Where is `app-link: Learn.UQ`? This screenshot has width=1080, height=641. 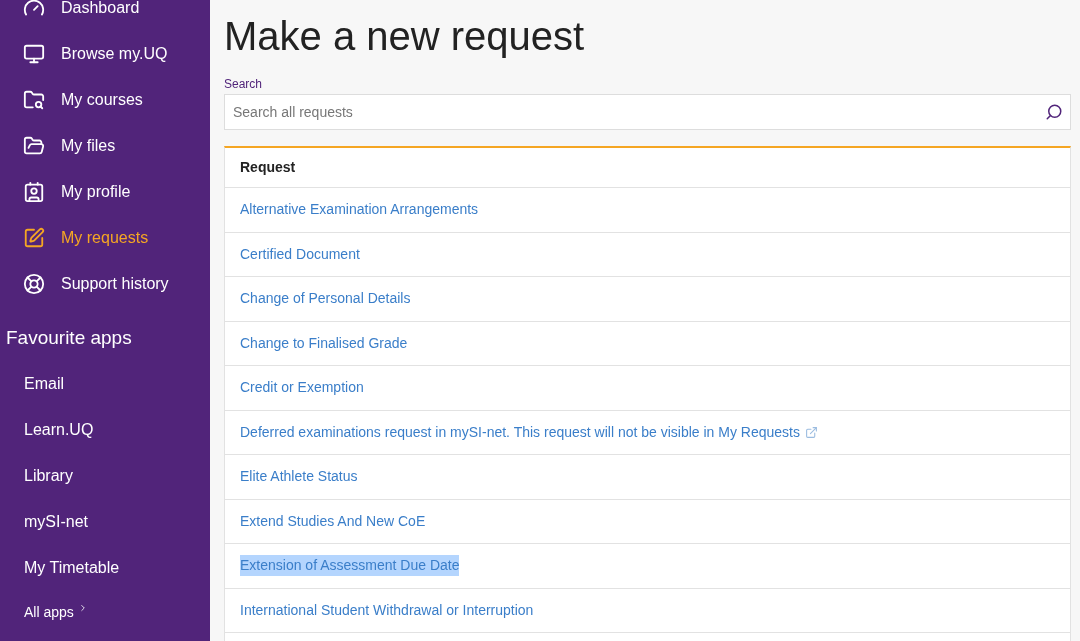
app-link: Learn.UQ is located at coordinates (105, 429).